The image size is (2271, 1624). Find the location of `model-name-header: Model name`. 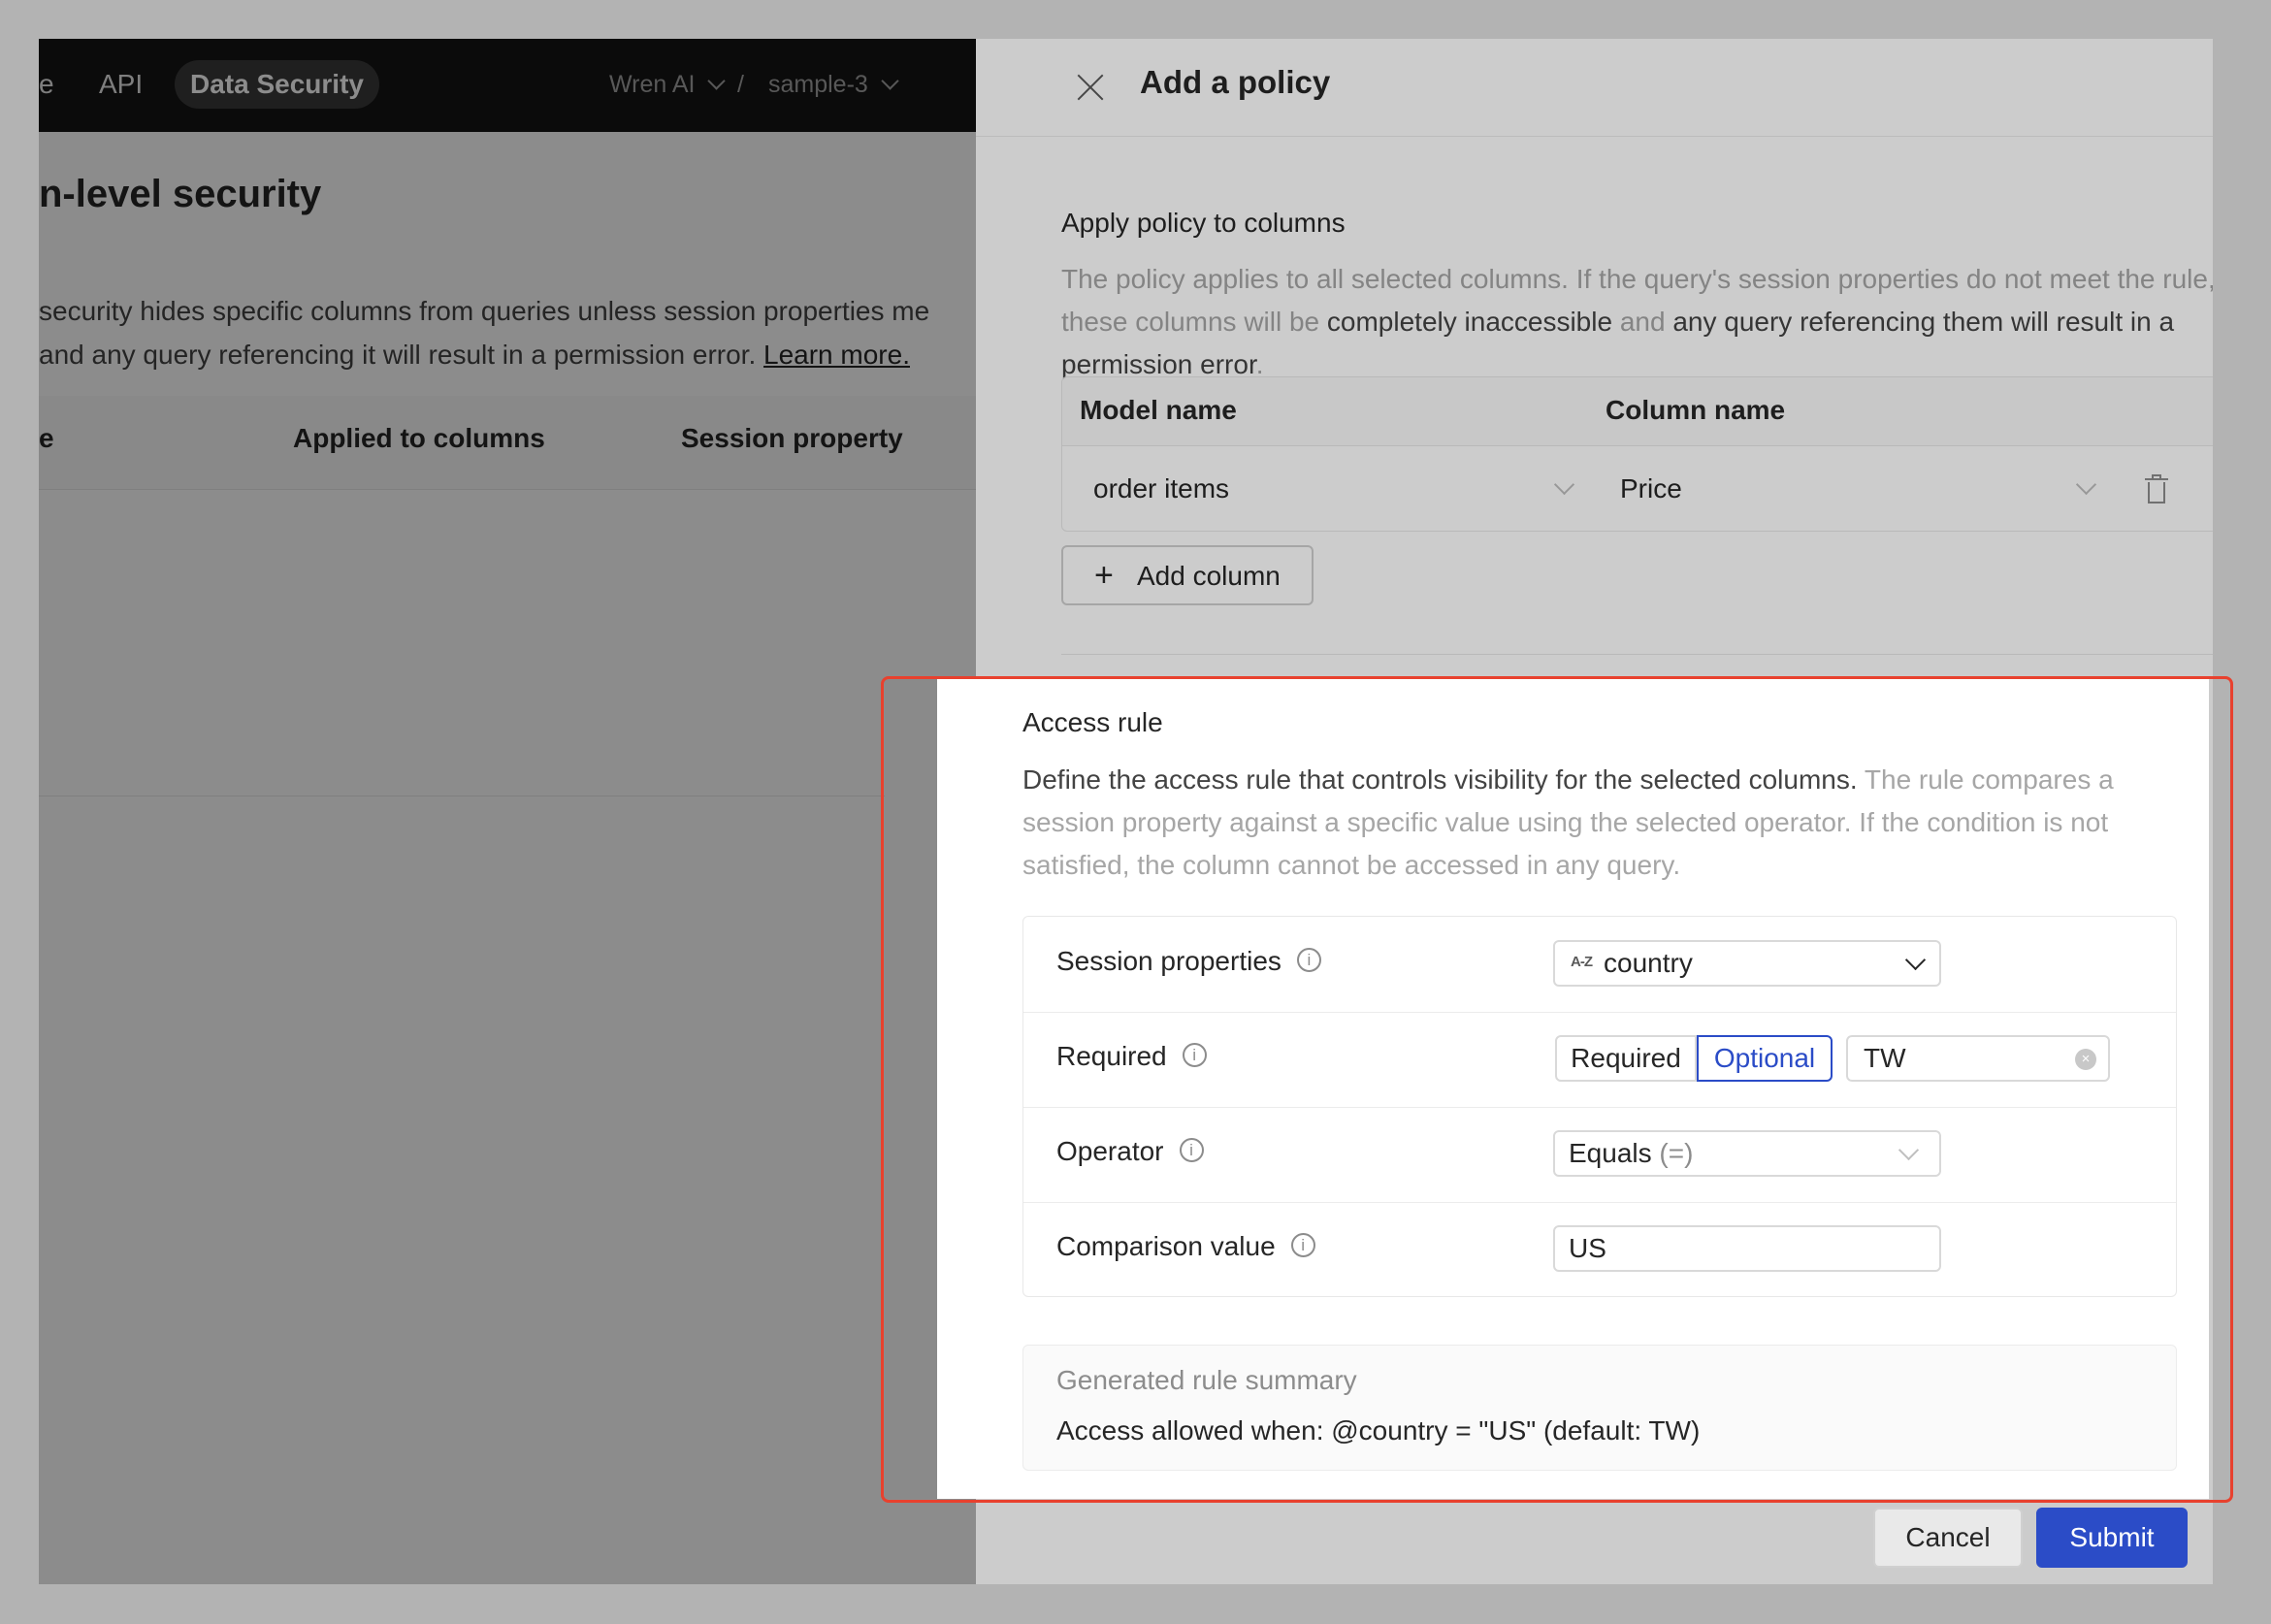

model-name-header: Model name is located at coordinates (1158, 410).